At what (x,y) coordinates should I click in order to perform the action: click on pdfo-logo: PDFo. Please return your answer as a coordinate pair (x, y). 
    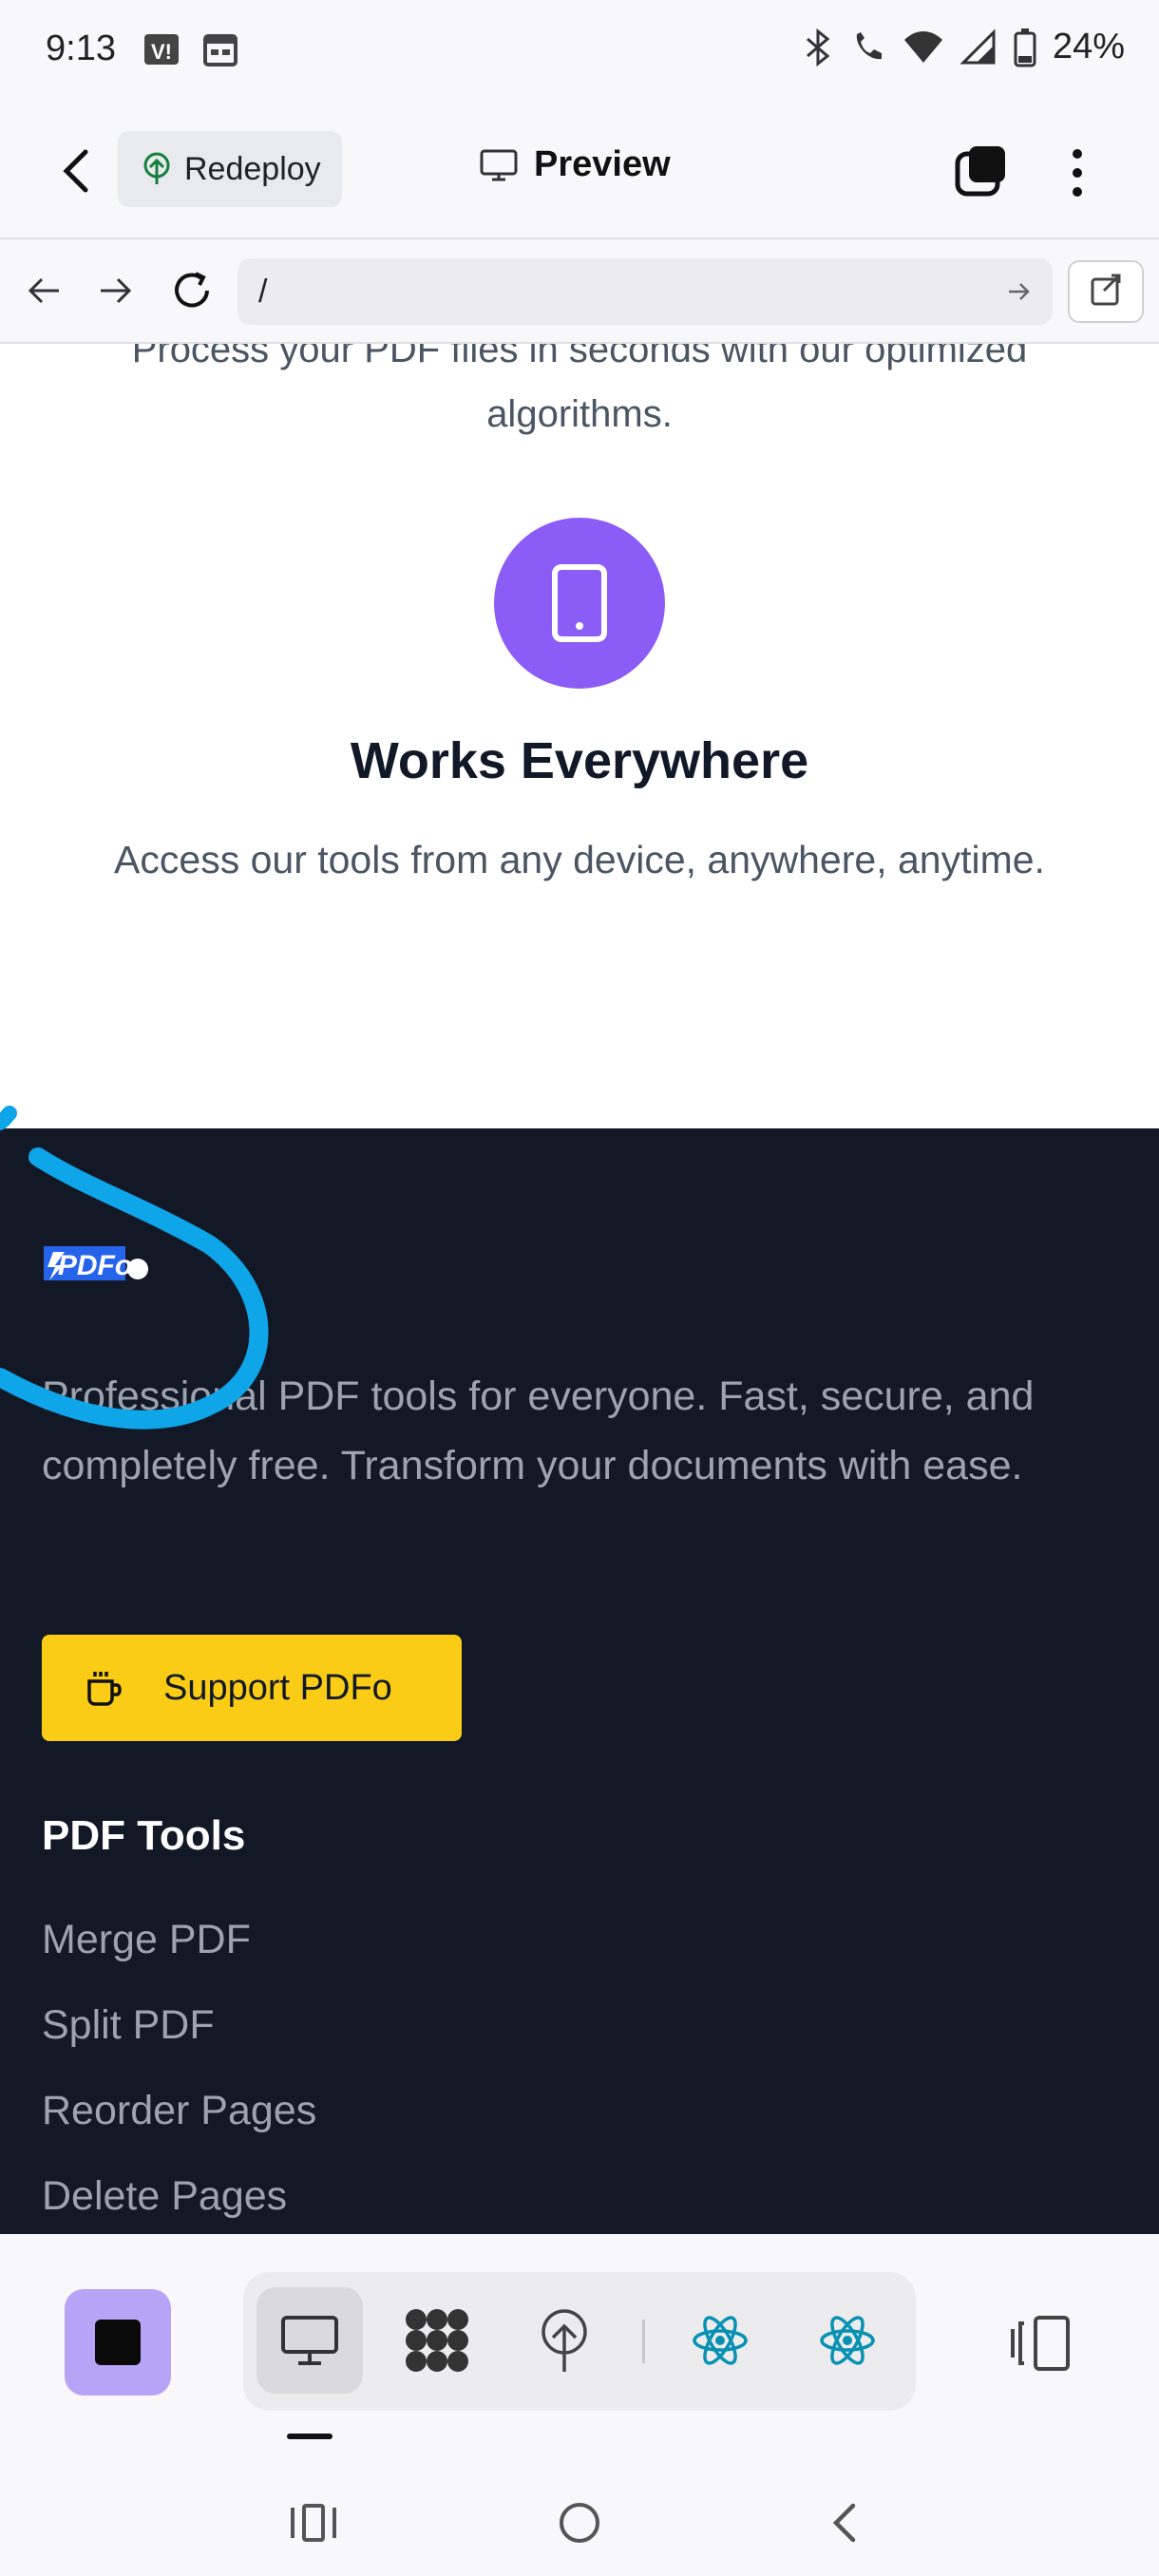
    Looking at the image, I should click on (97, 1264).